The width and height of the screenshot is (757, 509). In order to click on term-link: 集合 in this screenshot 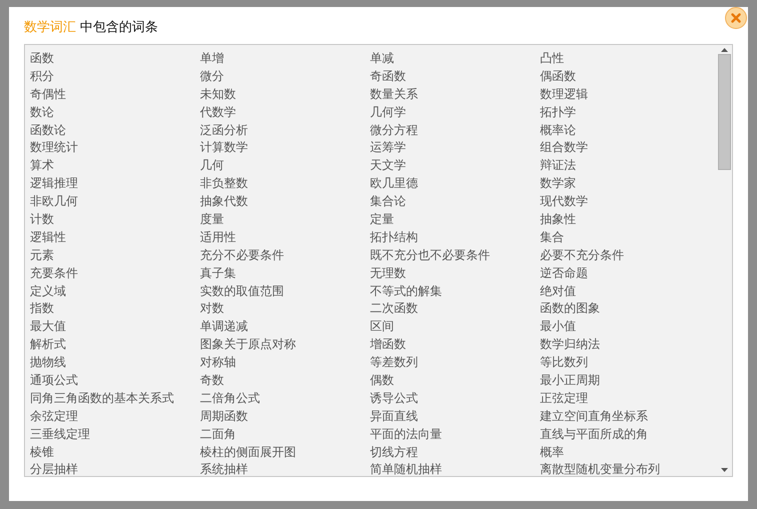, I will do `click(625, 237)`.